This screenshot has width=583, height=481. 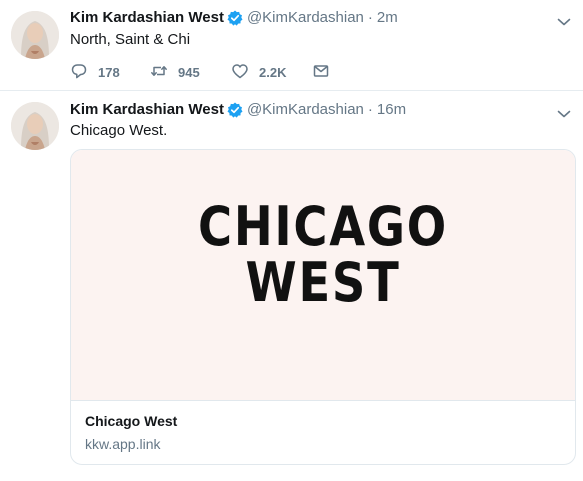 I want to click on tweet-text: Chicago West., so click(x=119, y=130).